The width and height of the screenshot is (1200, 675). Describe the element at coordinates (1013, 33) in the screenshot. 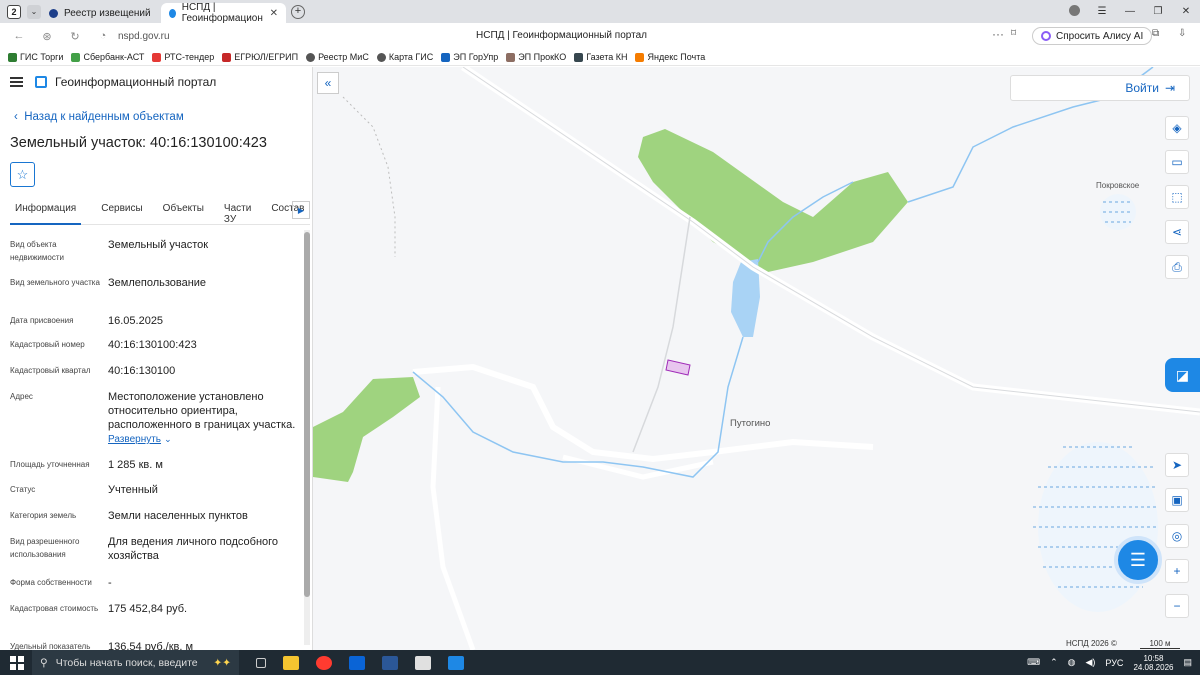

I see `bookmark-icon: ⌑` at that location.